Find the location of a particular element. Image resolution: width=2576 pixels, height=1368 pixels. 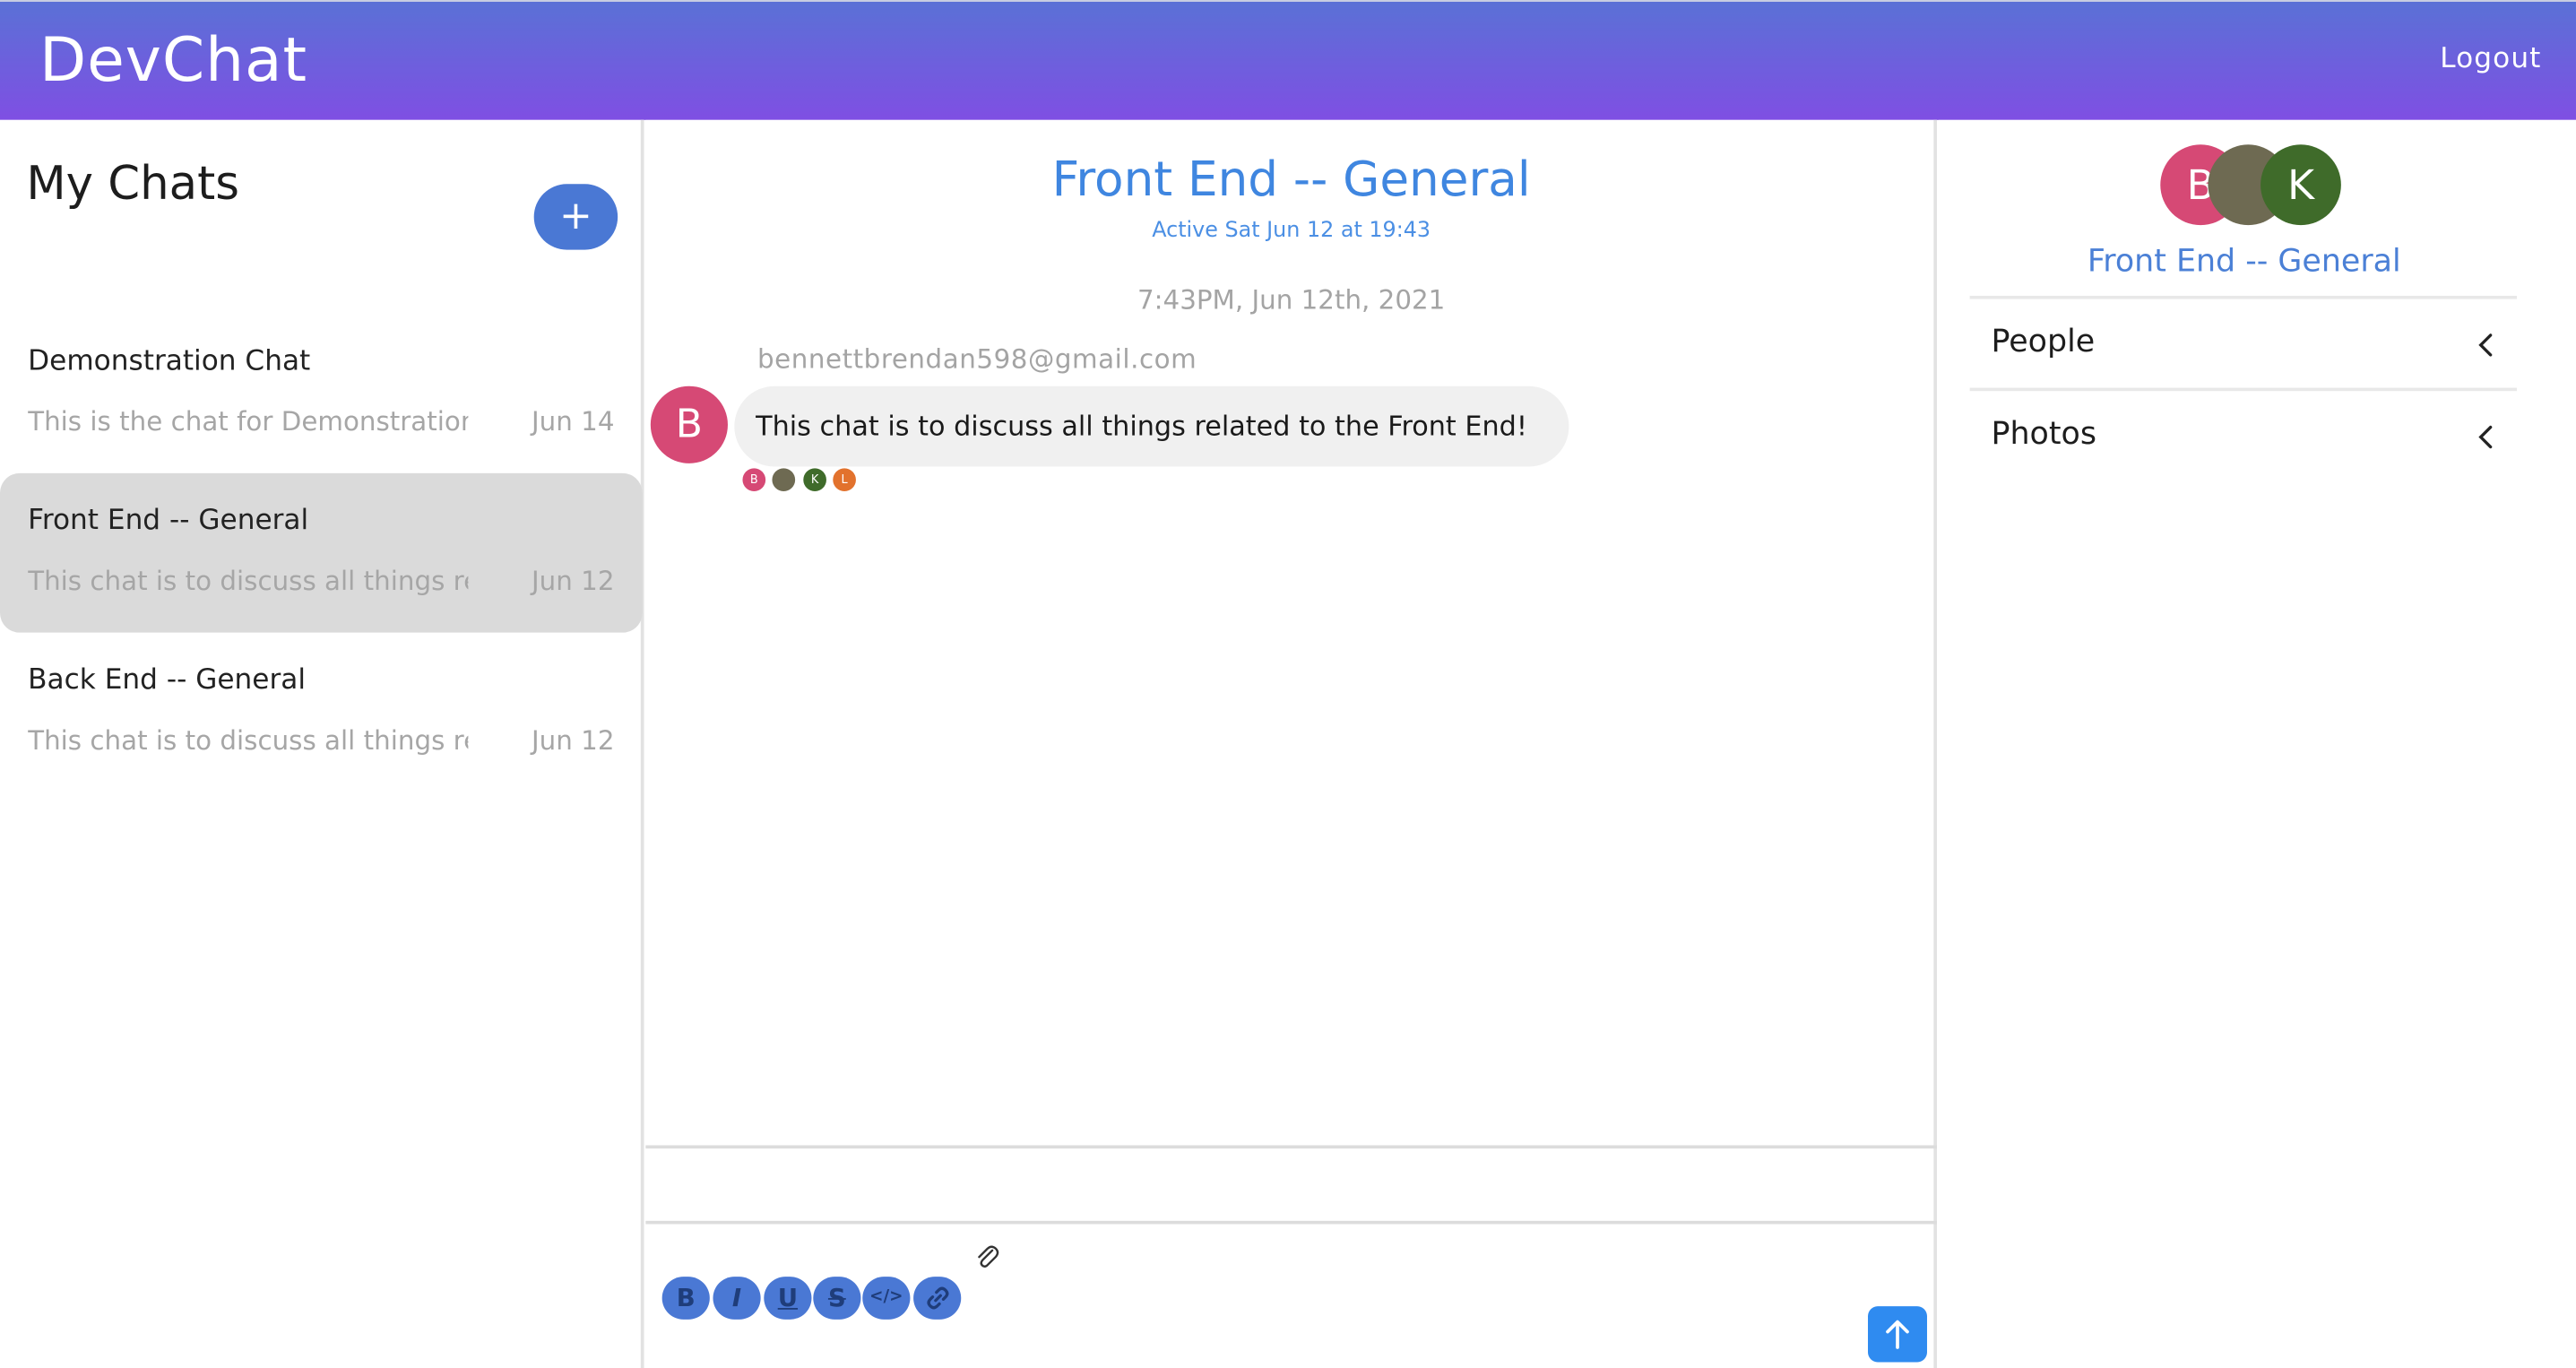

brand-logo: DevChat is located at coordinates (173, 60).